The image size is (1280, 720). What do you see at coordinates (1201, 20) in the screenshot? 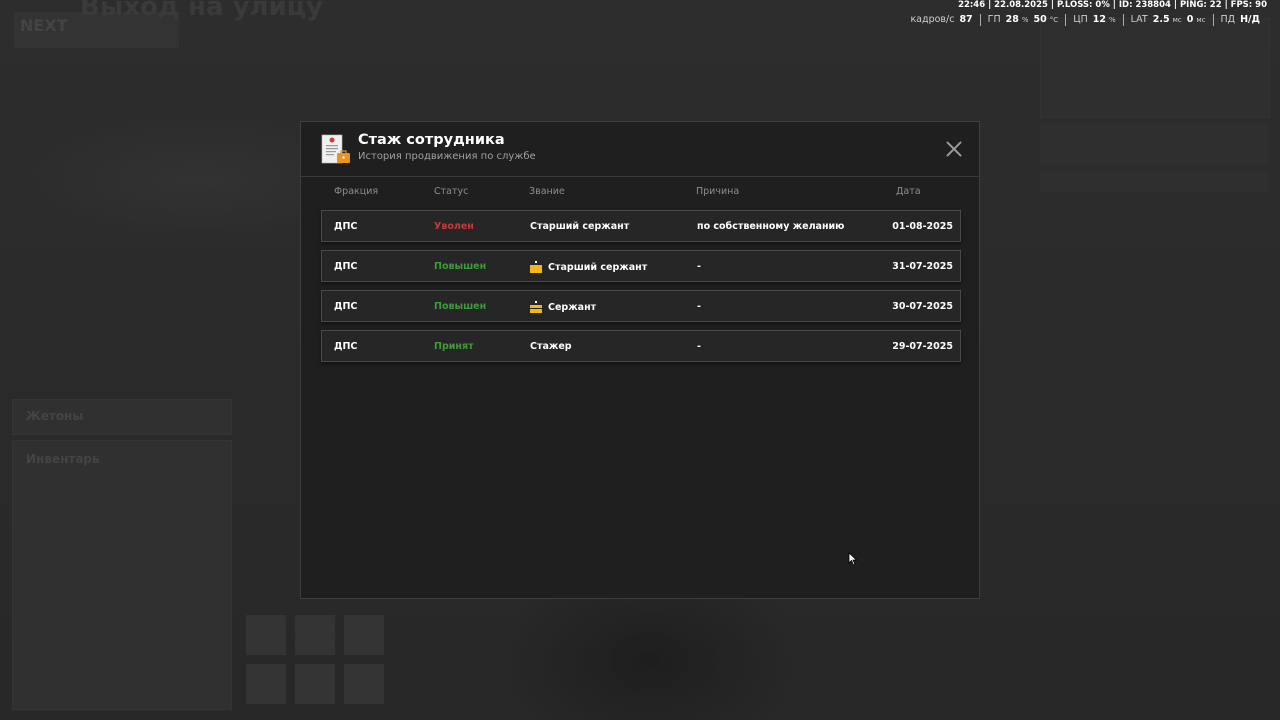
I see `lat-unit-2: мс` at bounding box center [1201, 20].